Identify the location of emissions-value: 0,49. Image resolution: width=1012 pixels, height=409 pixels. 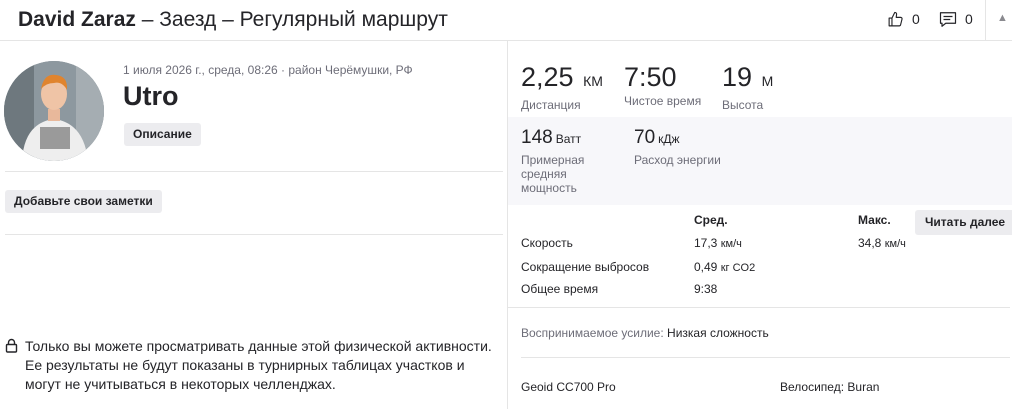
(706, 267).